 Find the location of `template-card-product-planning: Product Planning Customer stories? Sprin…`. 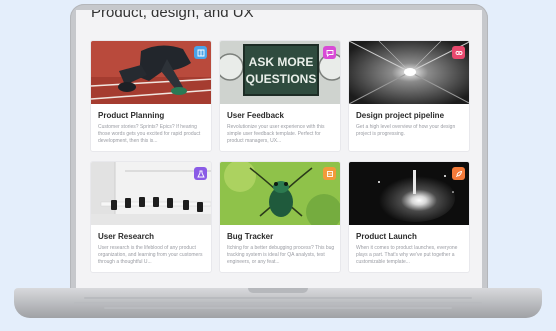

template-card-product-planning: Product Planning Customer stories? Sprin… is located at coordinates (151, 96).